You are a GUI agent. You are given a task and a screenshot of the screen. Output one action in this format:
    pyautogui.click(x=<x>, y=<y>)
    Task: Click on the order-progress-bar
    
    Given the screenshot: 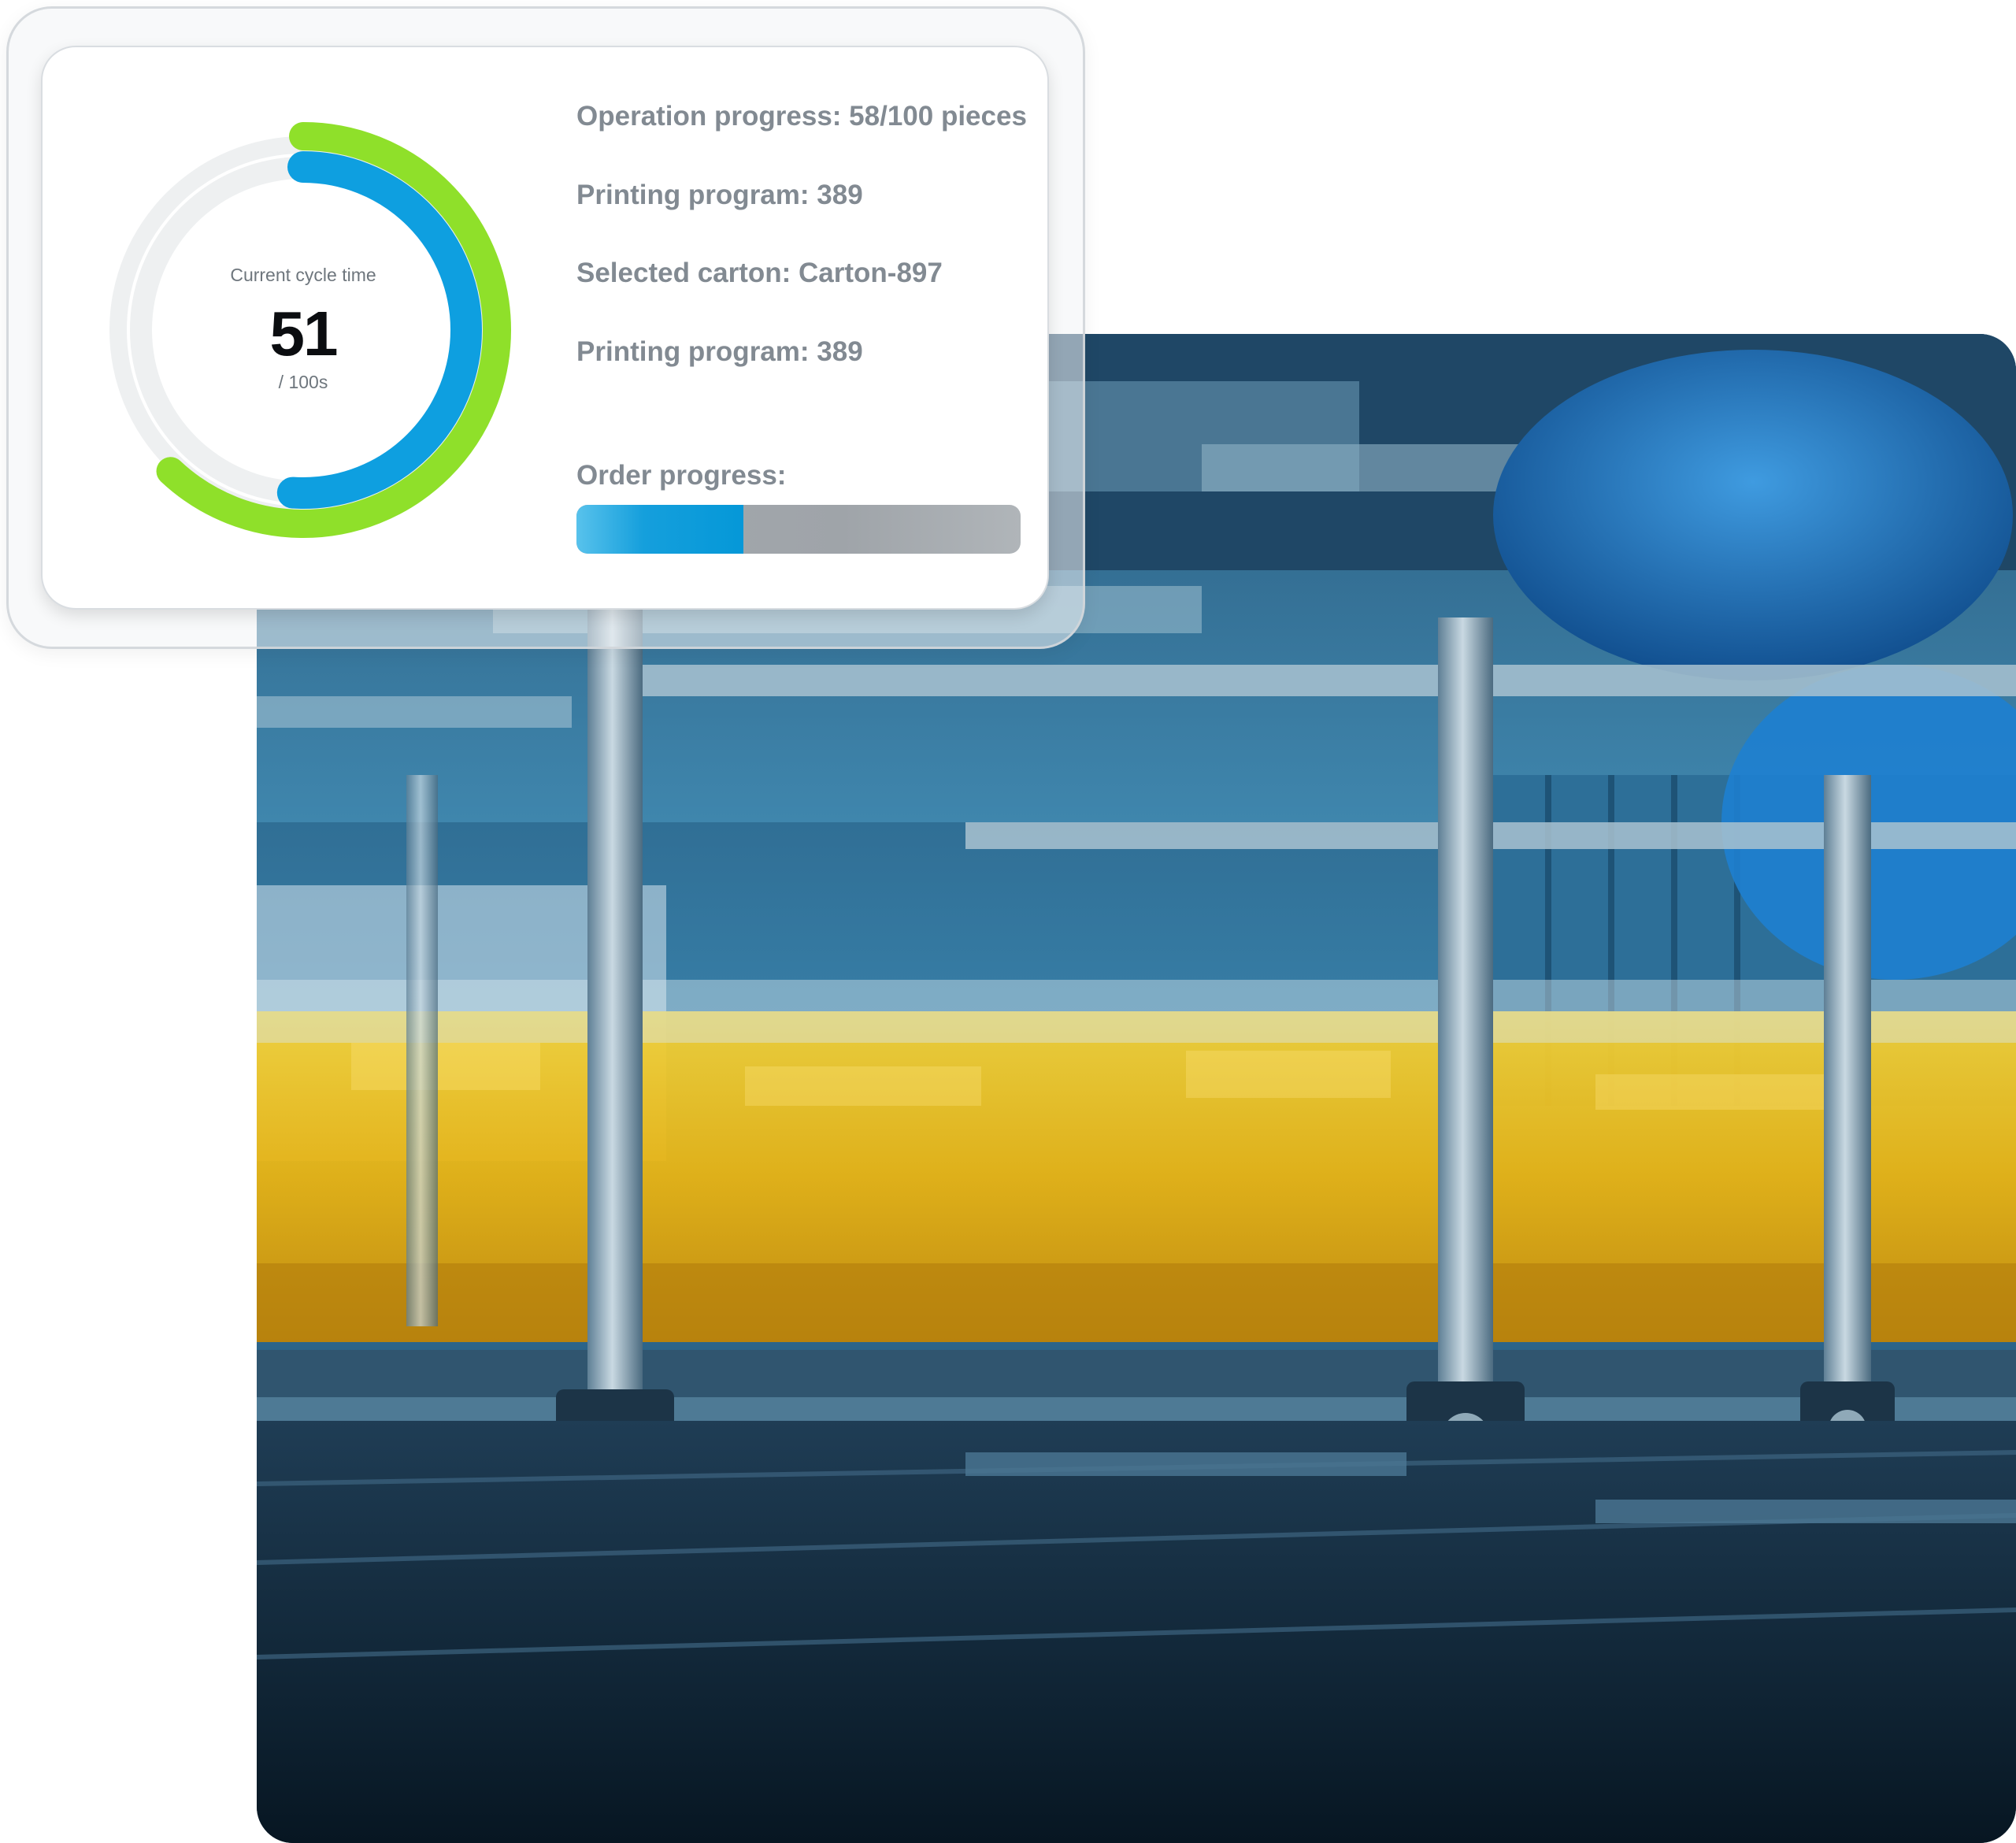 What is the action you would take?
    pyautogui.click(x=798, y=529)
    